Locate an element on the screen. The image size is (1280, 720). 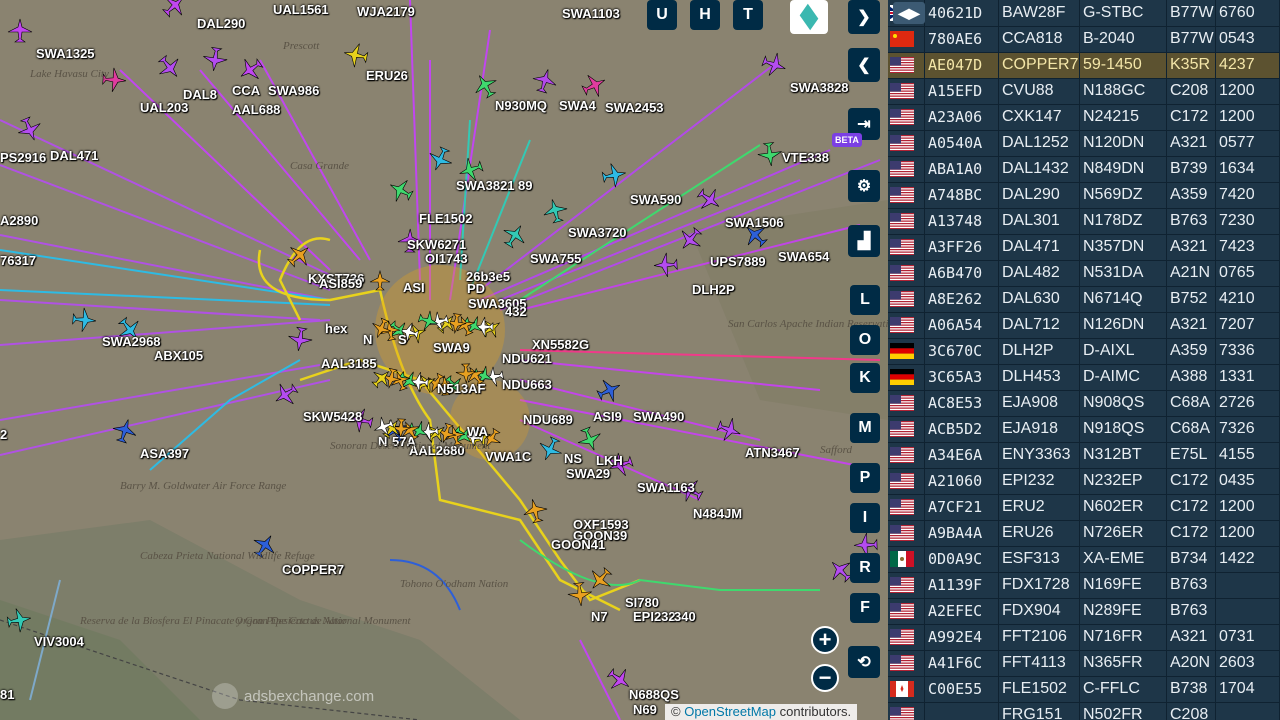
toggle-r-button: R is located at coordinates (865, 568).